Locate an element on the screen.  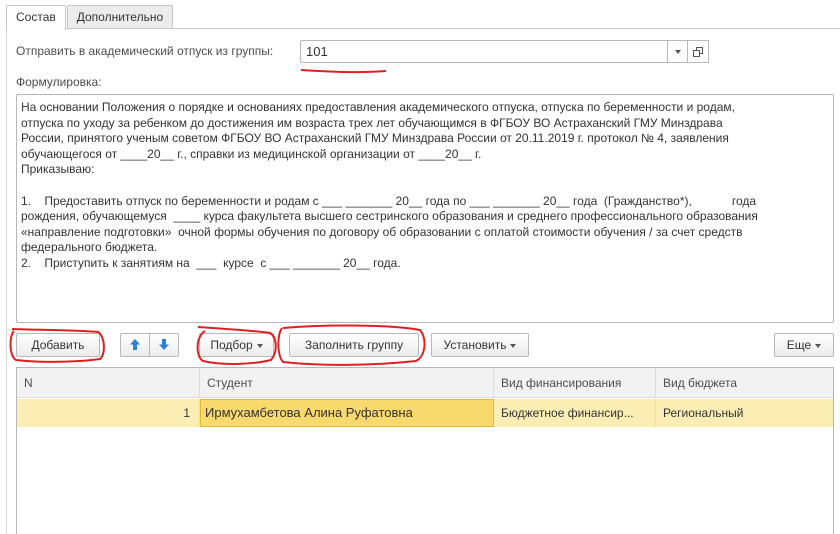
column-header-financing: Вид финансирования is located at coordinates (575, 383).